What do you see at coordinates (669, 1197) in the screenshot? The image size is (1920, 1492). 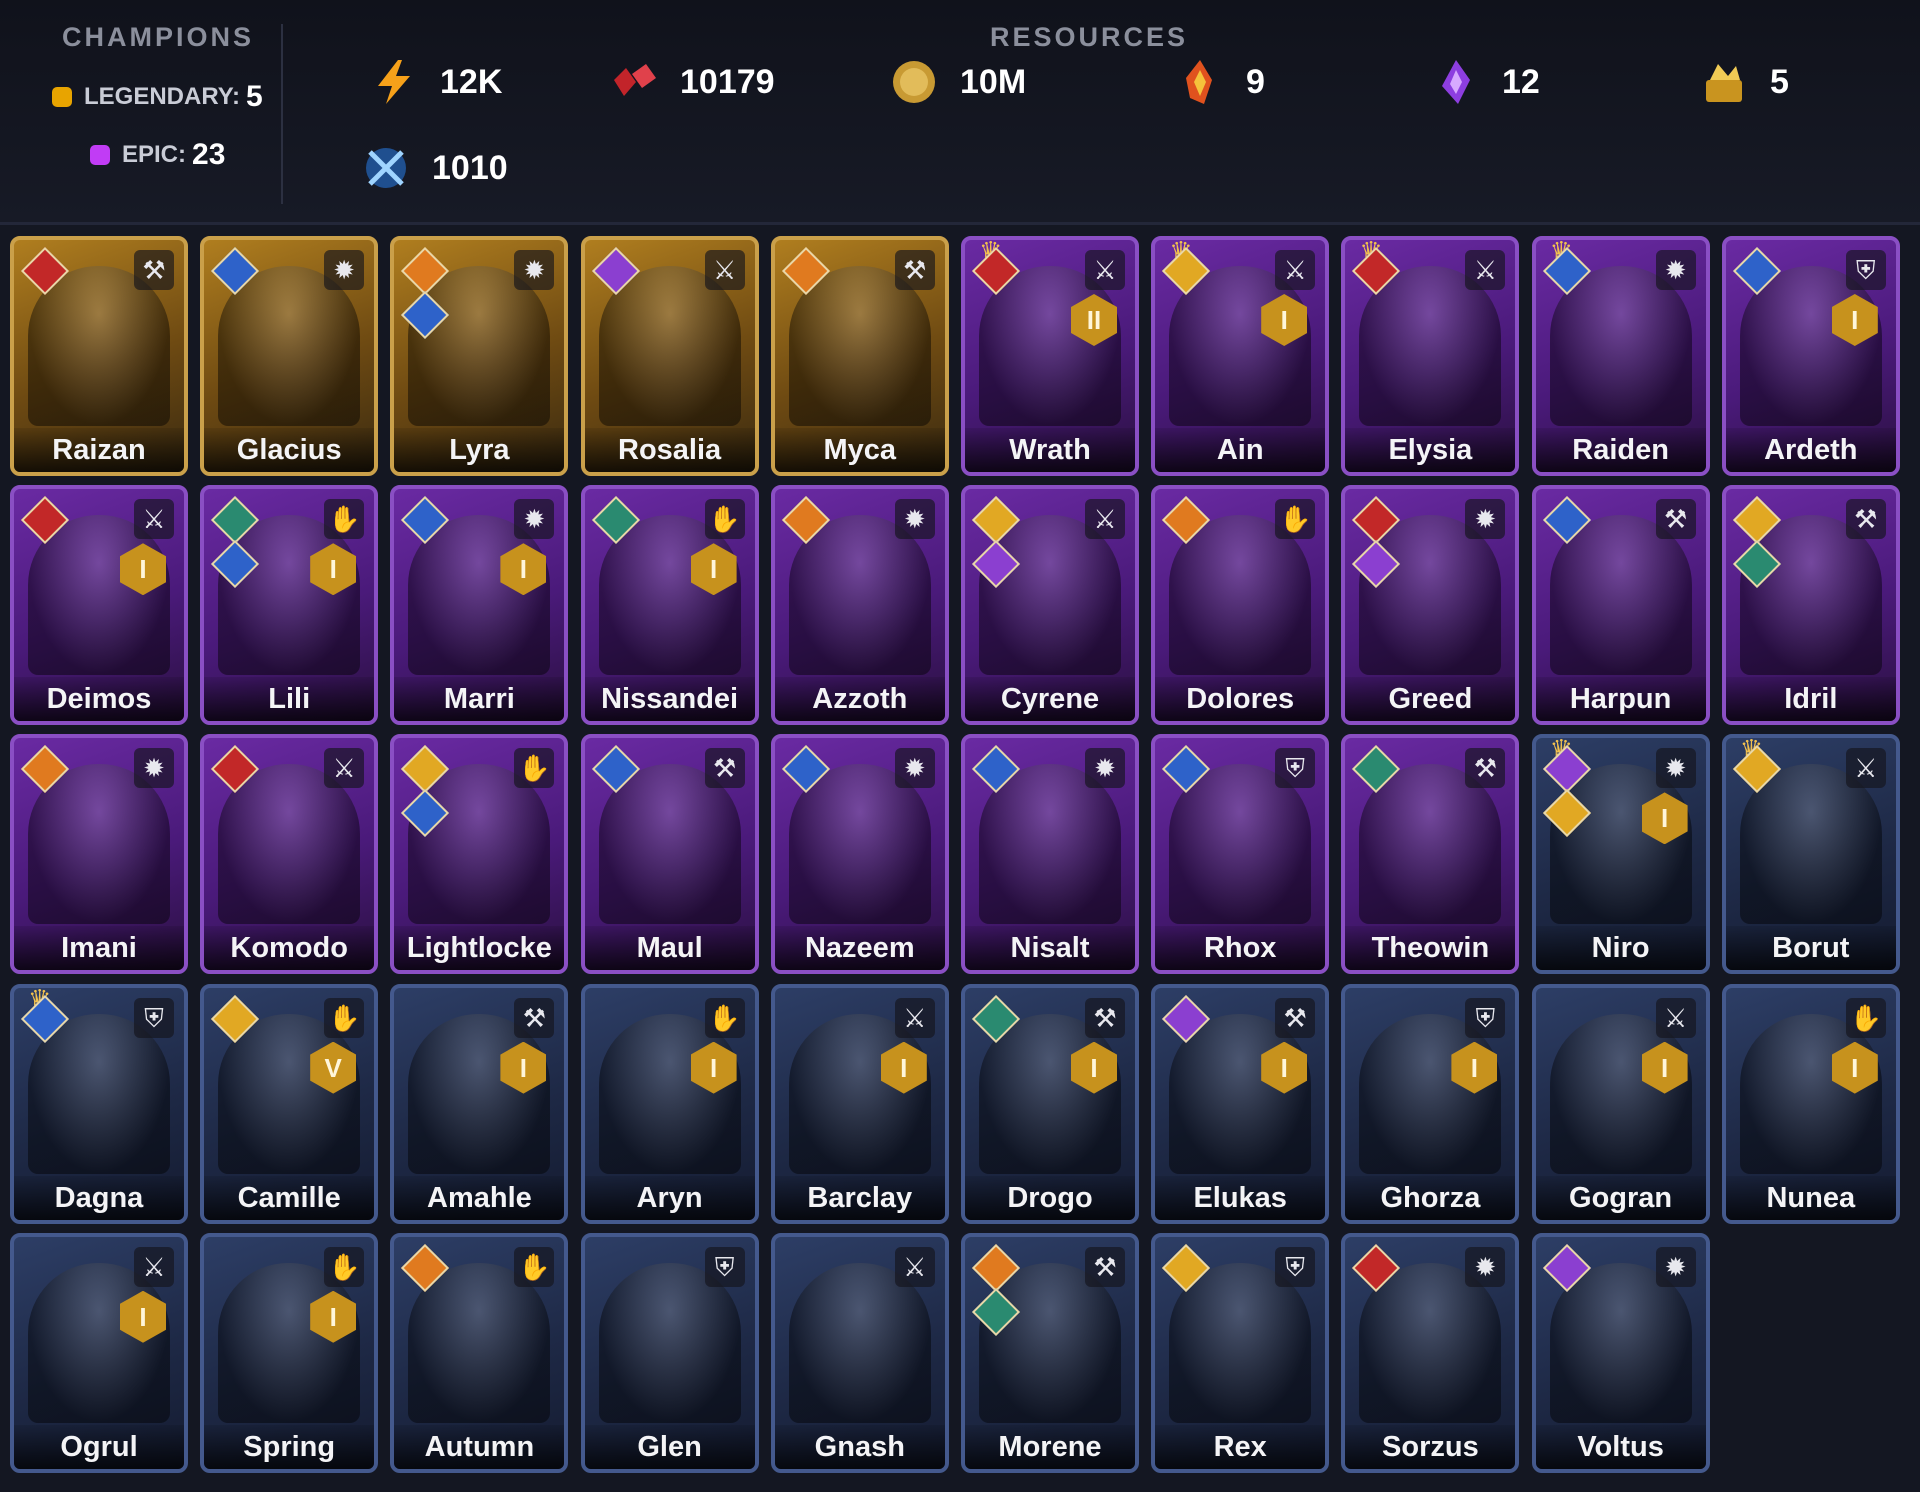 I see `champion-name: Aryn` at bounding box center [669, 1197].